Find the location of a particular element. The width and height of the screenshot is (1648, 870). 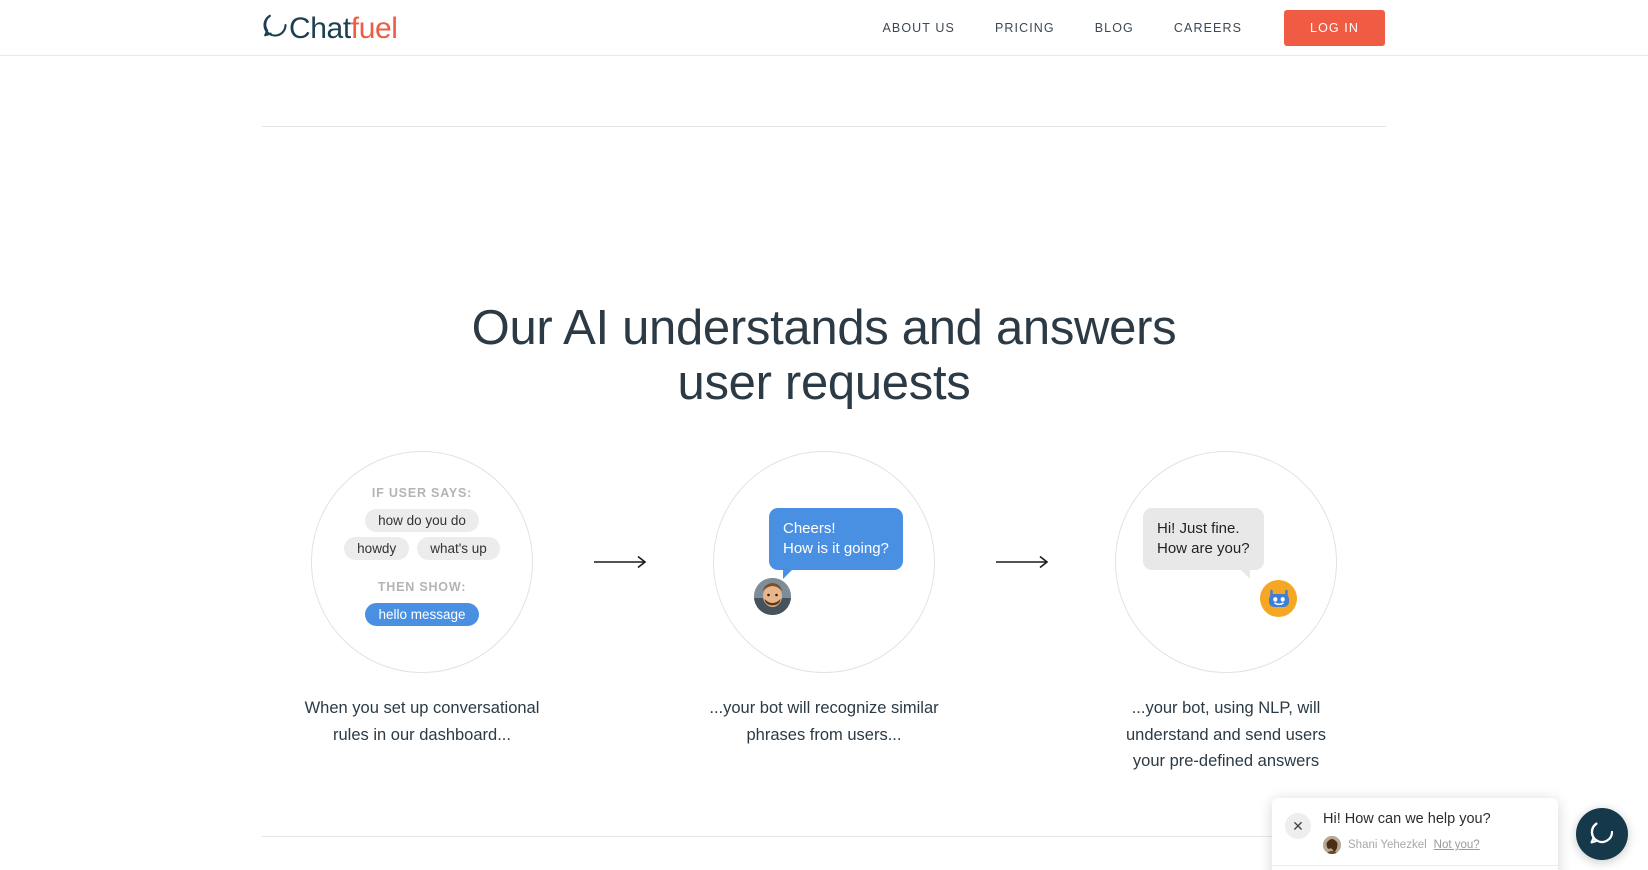

chat-now-button: Chat Now is located at coordinates (1415, 868).